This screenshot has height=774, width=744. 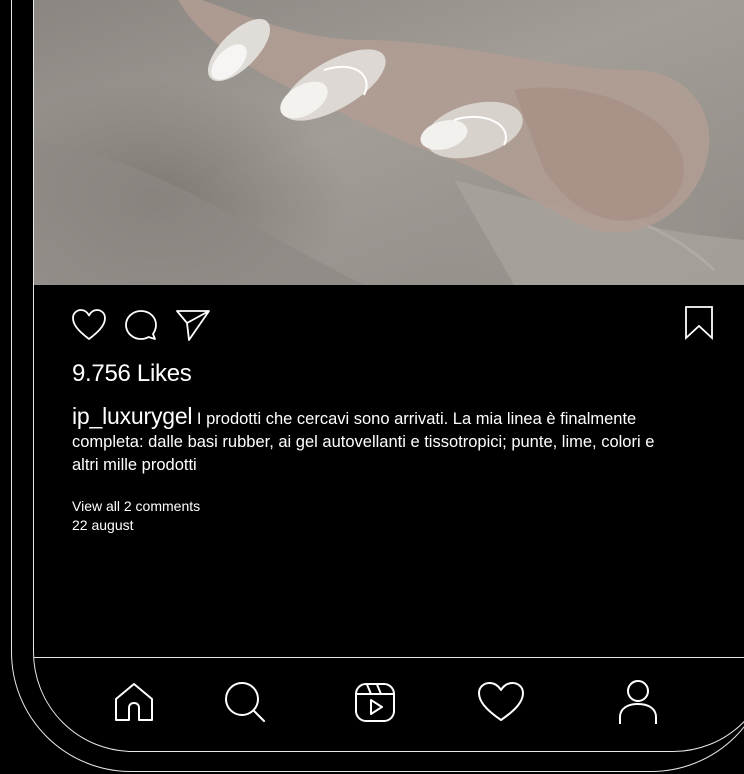 I want to click on reels-icon, so click(x=375, y=702).